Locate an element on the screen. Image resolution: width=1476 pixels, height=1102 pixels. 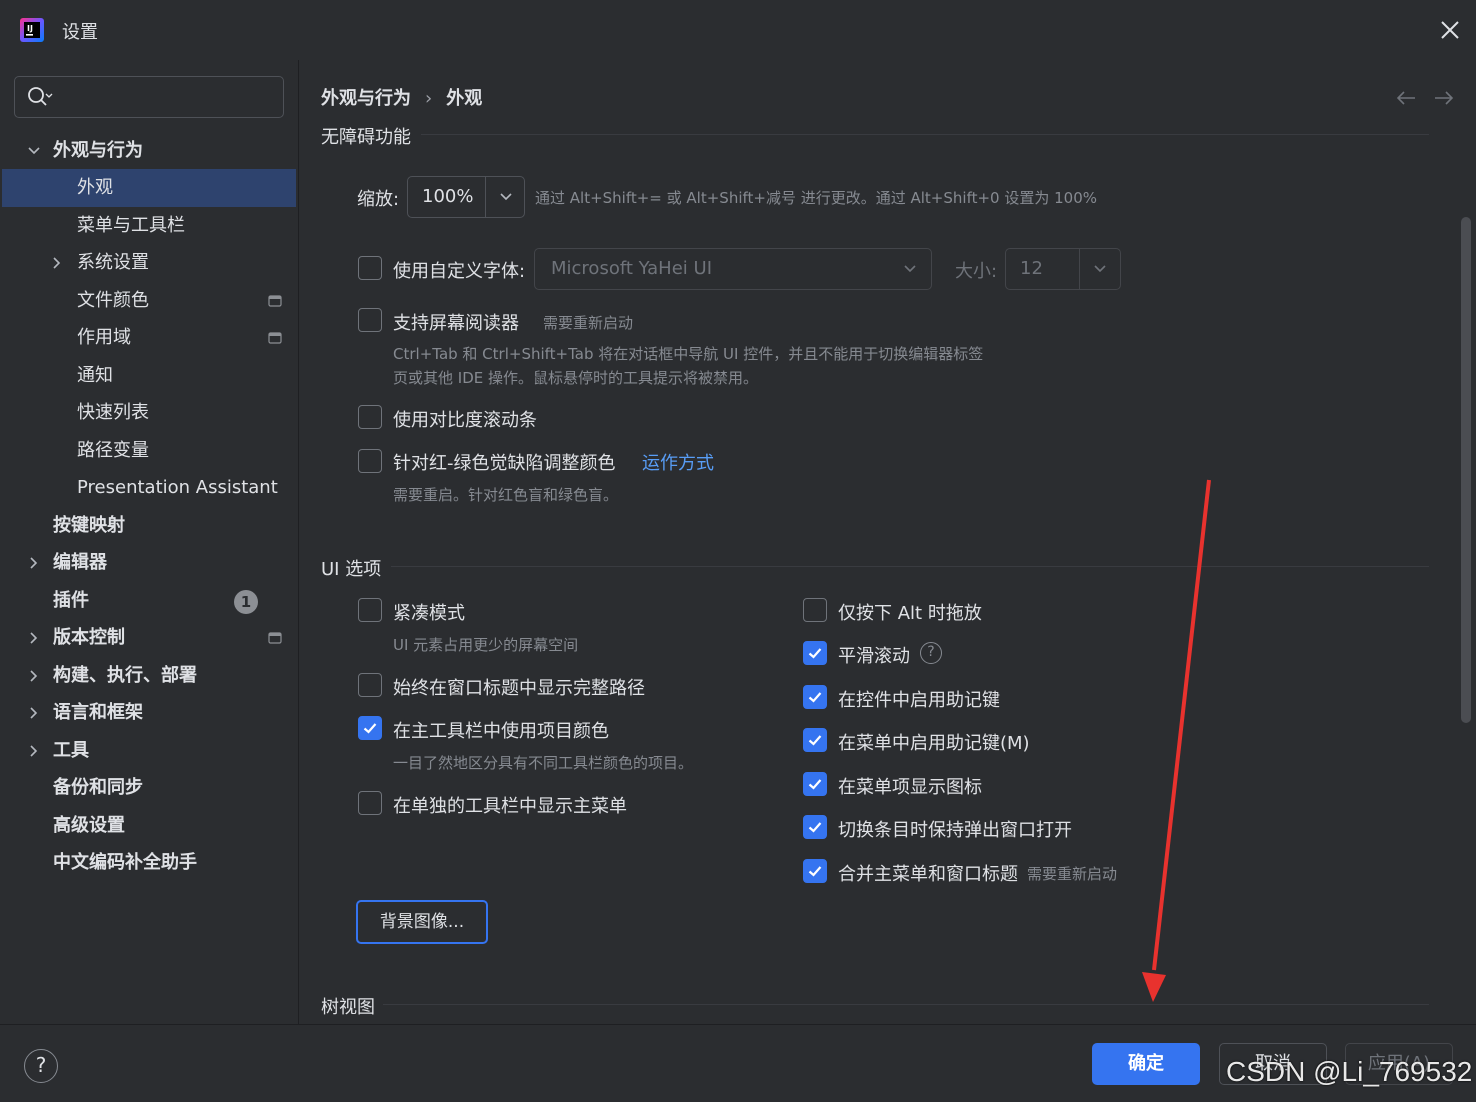
custom-font-checkbox is located at coordinates (370, 268).